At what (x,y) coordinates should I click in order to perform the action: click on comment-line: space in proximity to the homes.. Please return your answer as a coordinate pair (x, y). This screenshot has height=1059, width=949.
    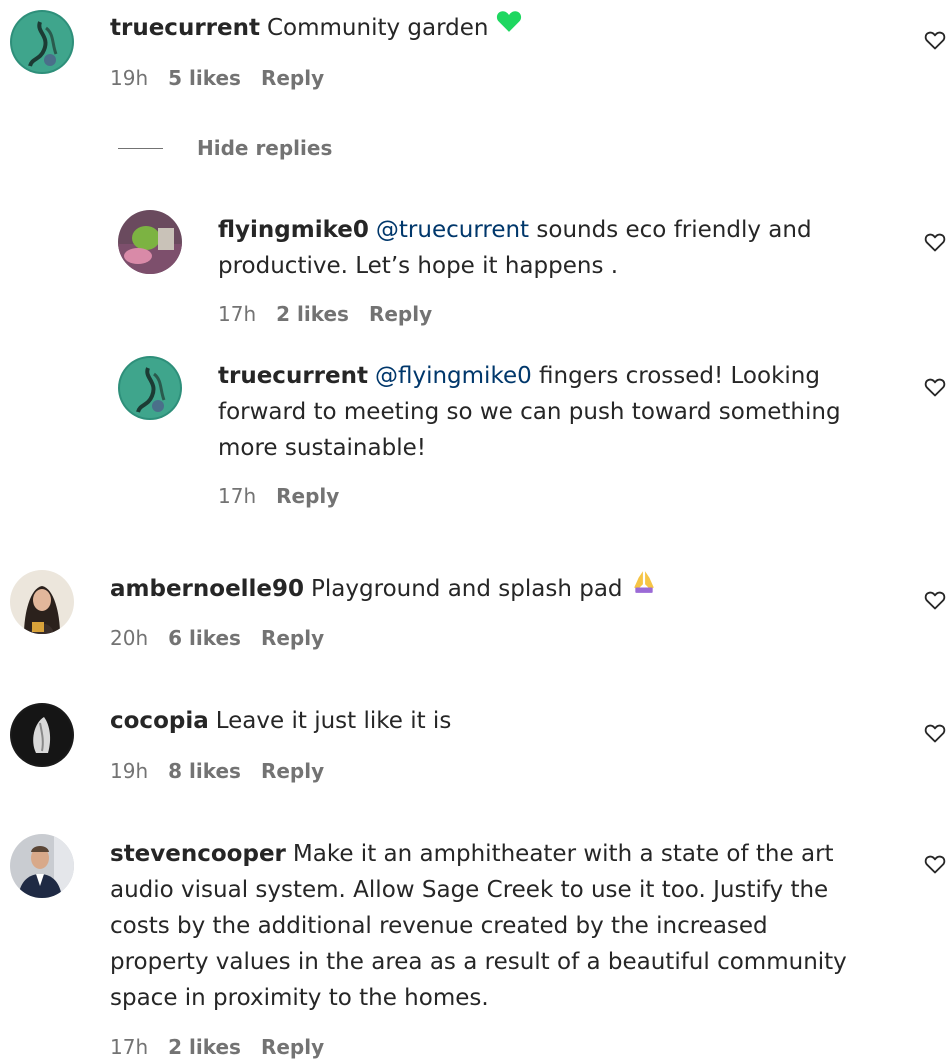
    Looking at the image, I should click on (299, 998).